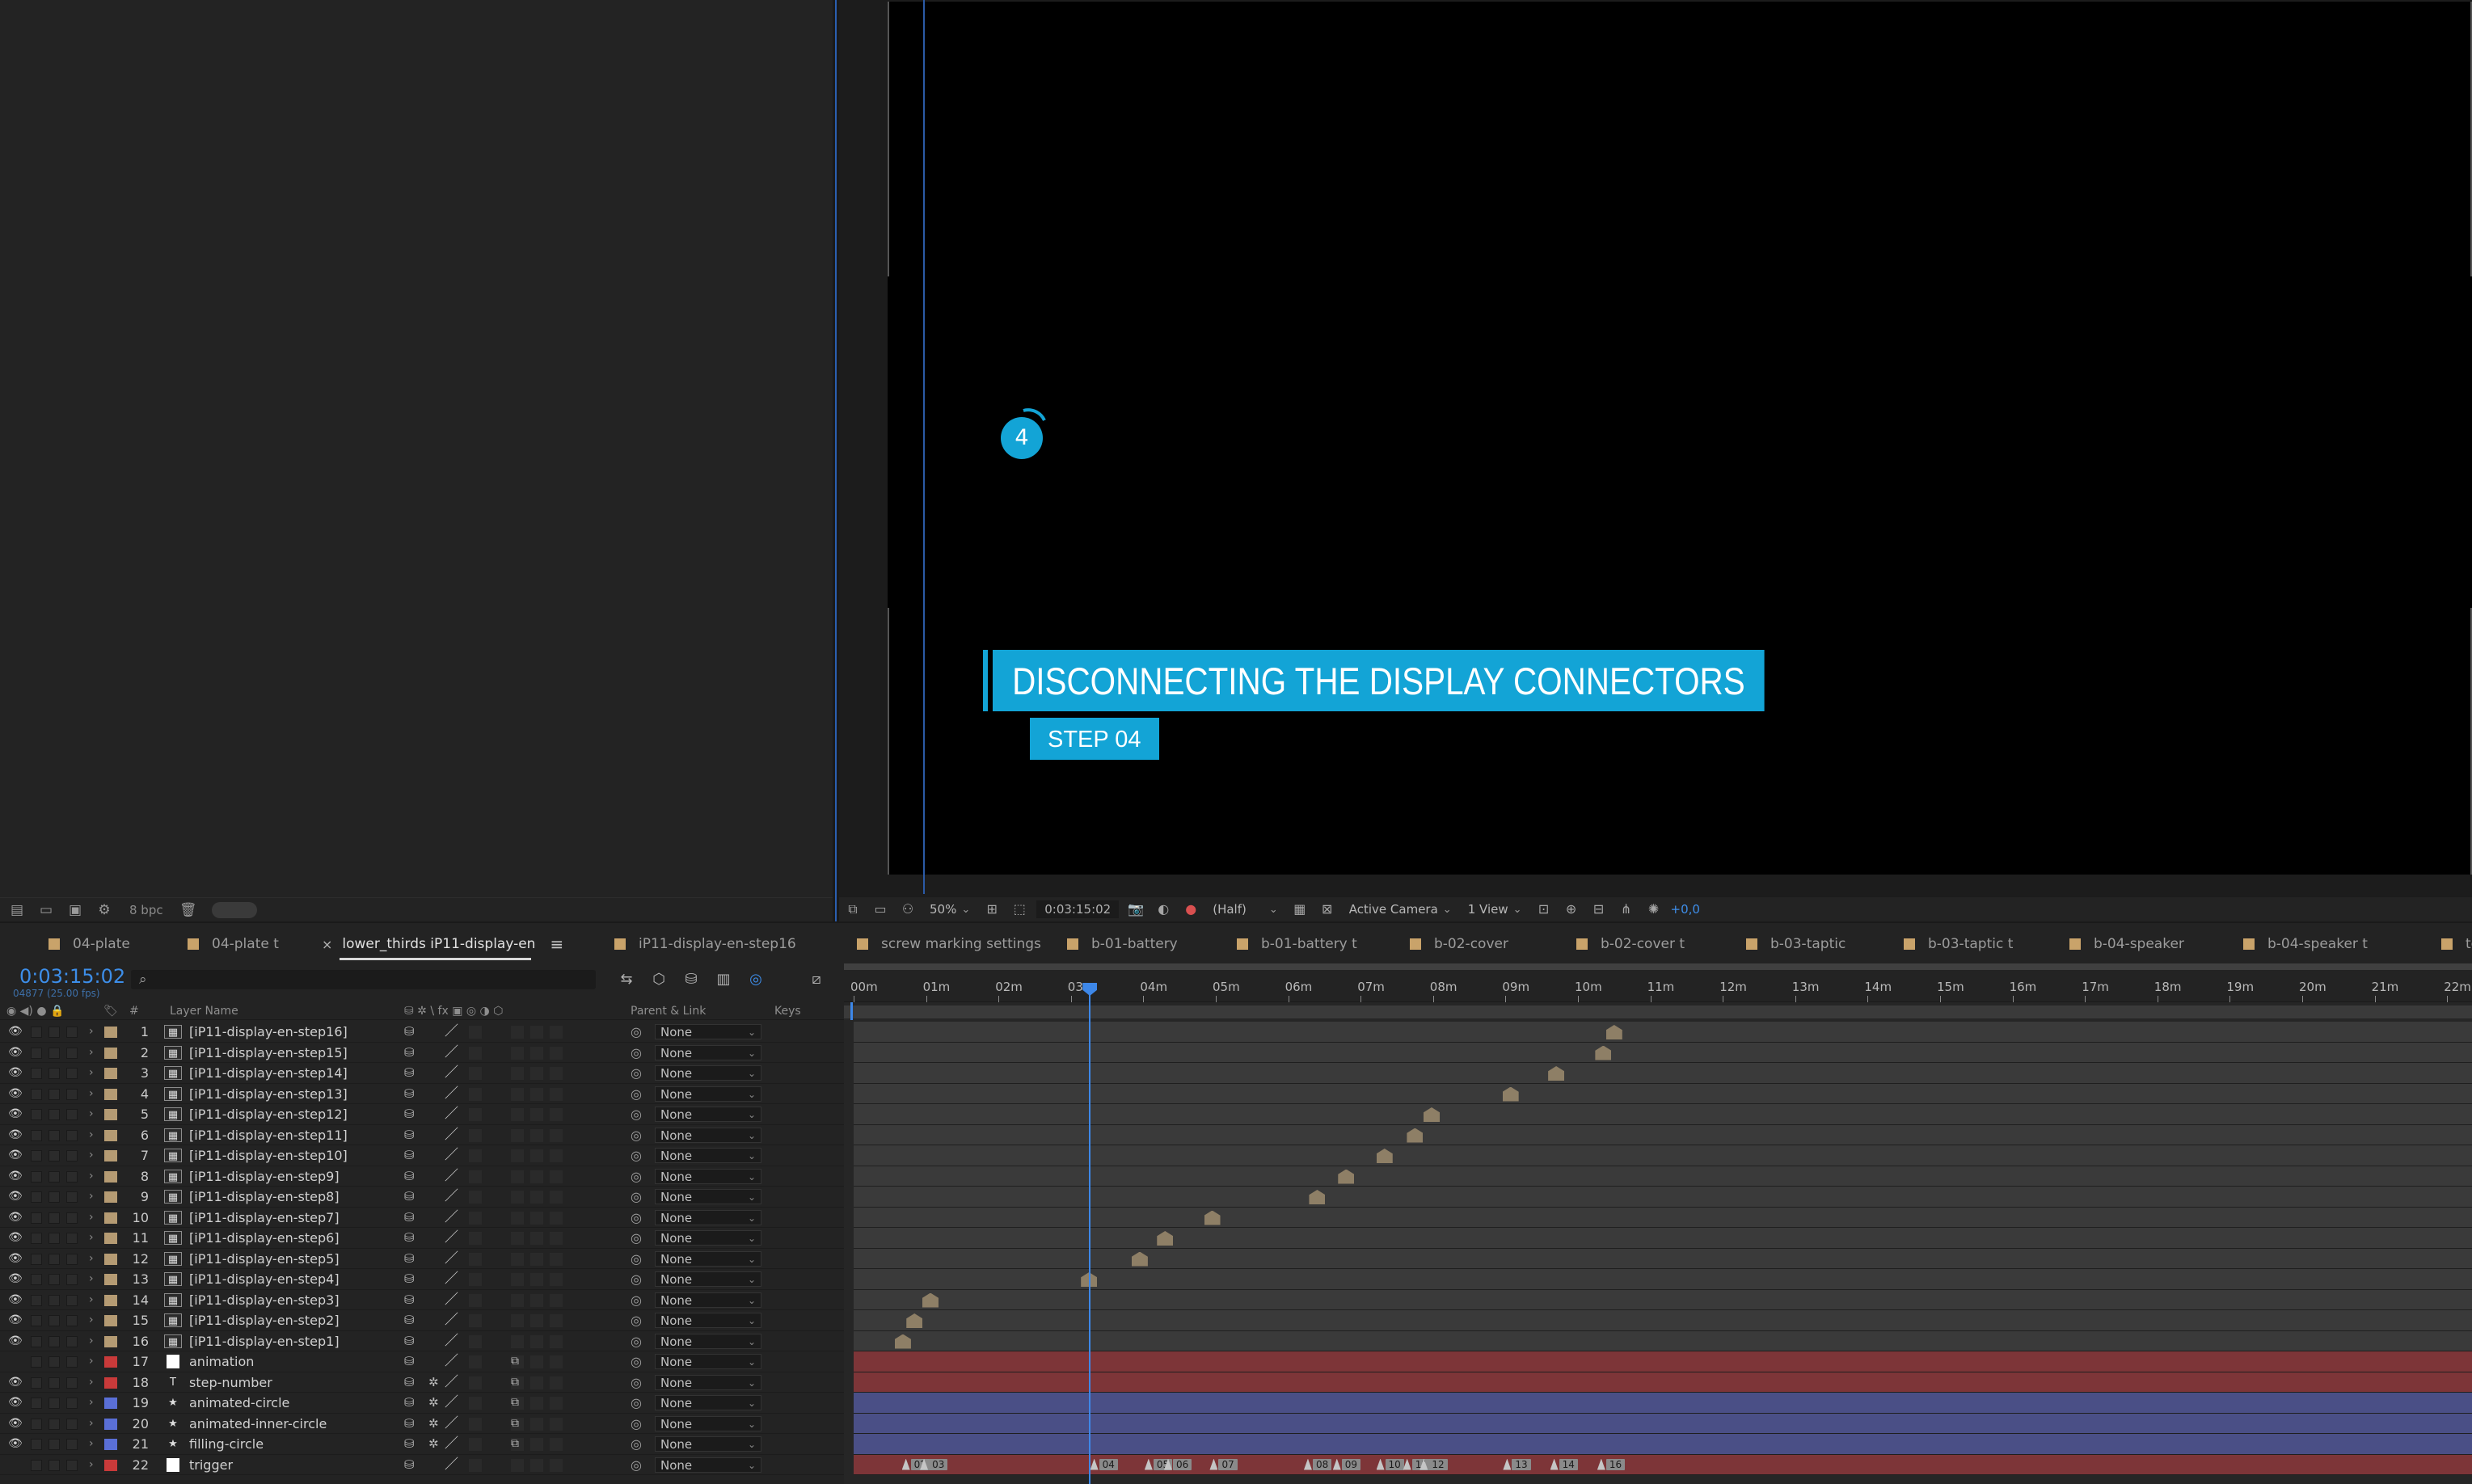 Image resolution: width=2472 pixels, height=1484 pixels. What do you see at coordinates (75, 910) in the screenshot?
I see `new-composition-icon: ▣` at bounding box center [75, 910].